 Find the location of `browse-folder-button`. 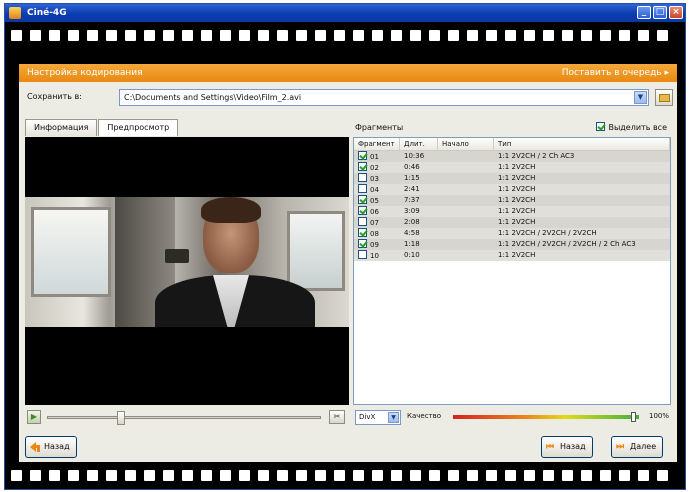

browse-folder-button is located at coordinates (664, 97).